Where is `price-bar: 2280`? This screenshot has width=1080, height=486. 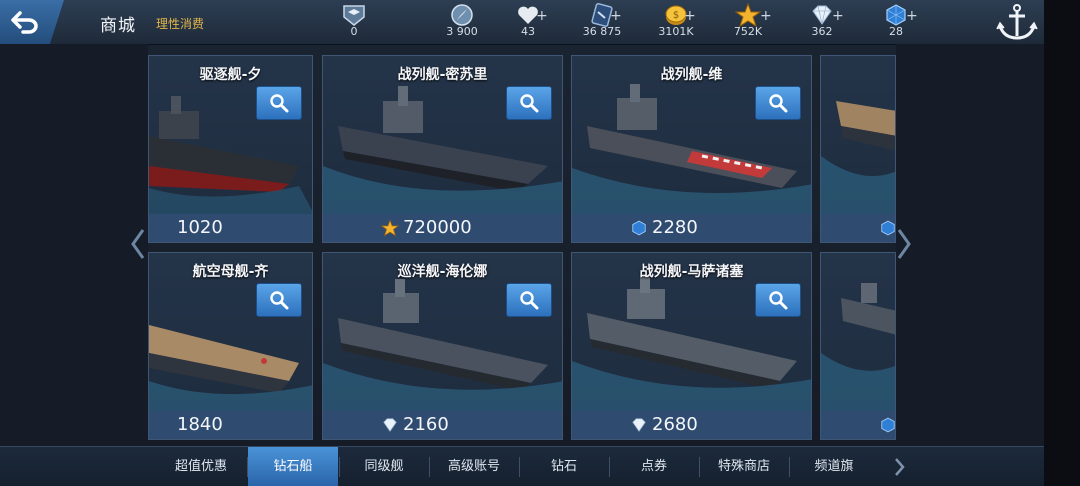
price-bar: 2280 is located at coordinates (691, 228).